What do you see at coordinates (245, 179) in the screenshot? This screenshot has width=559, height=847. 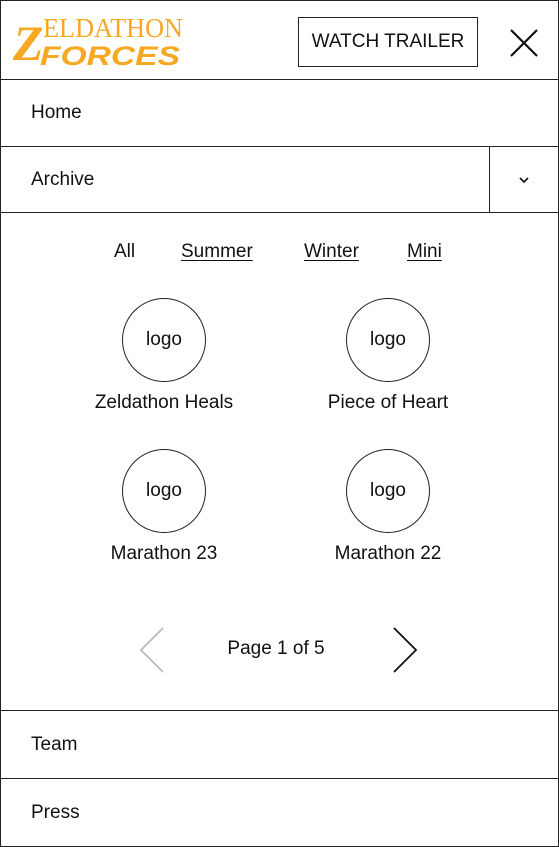 I see `nav-item-archive-link: Archive` at bounding box center [245, 179].